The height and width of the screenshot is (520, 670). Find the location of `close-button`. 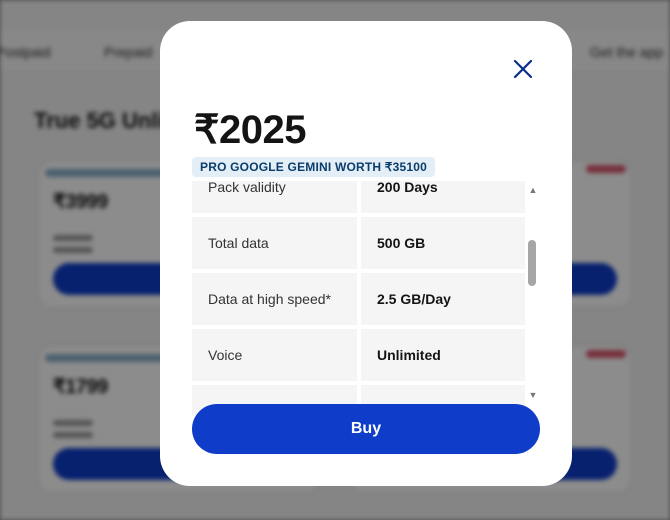

close-button is located at coordinates (523, 69).